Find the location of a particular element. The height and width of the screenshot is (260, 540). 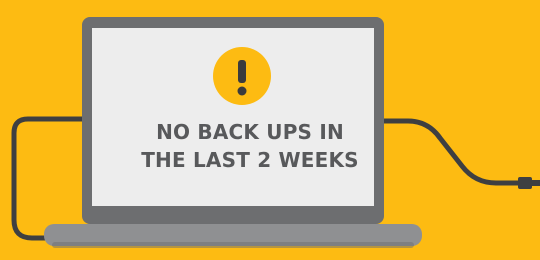

cable-plug-tip is located at coordinates (535, 183).